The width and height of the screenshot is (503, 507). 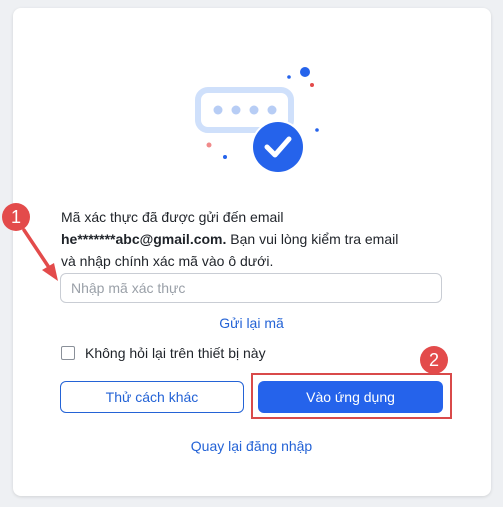 What do you see at coordinates (16, 217) in the screenshot?
I see `annotation-step-1: 1` at bounding box center [16, 217].